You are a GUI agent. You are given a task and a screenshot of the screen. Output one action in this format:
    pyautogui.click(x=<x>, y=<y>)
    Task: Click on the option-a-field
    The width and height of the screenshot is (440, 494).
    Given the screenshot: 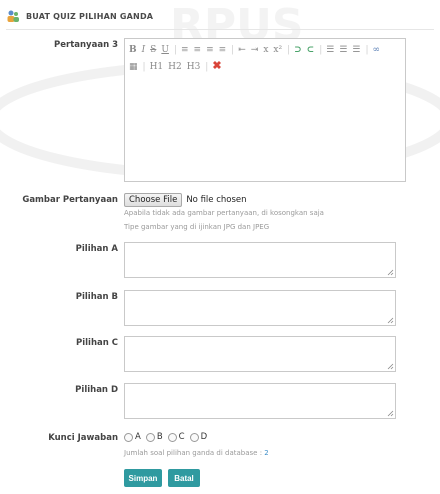 What is the action you would take?
    pyautogui.click(x=260, y=260)
    